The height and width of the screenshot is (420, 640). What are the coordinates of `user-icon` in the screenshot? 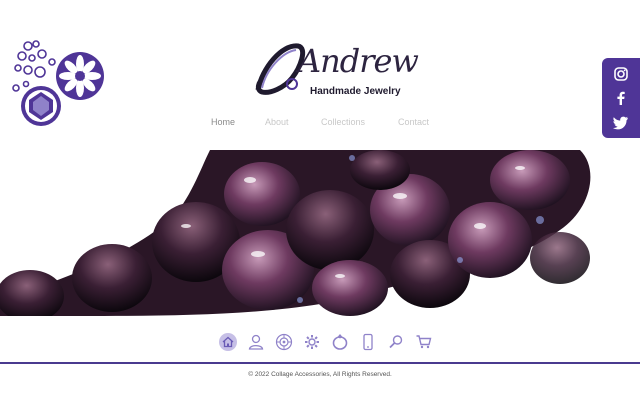 It's located at (256, 342).